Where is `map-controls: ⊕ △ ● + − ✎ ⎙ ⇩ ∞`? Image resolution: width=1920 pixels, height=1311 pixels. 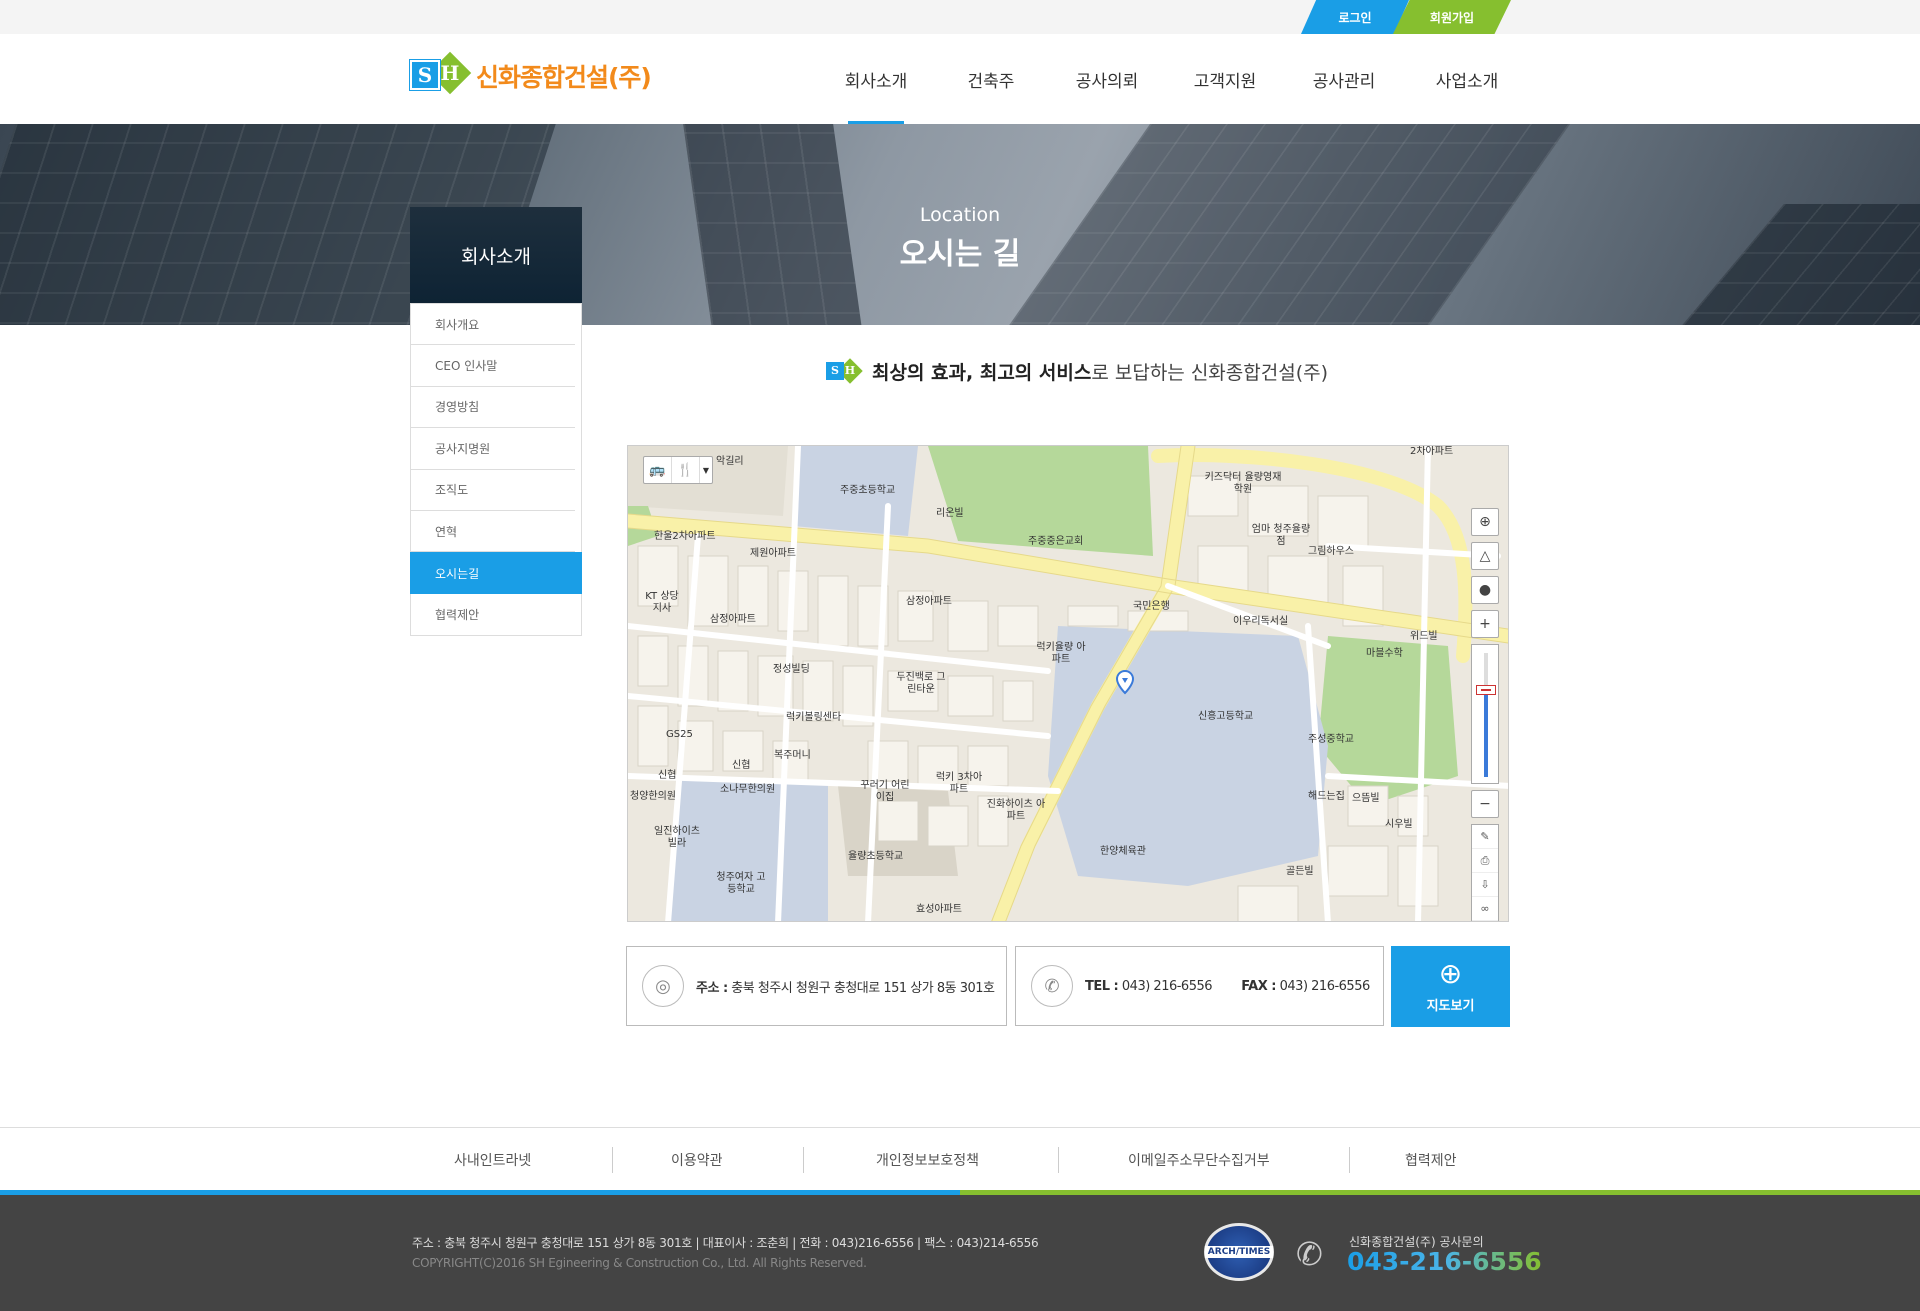
map-controls: ⊕ △ ● + − ✎ ⎙ ⇩ ∞ is located at coordinates (1485, 714).